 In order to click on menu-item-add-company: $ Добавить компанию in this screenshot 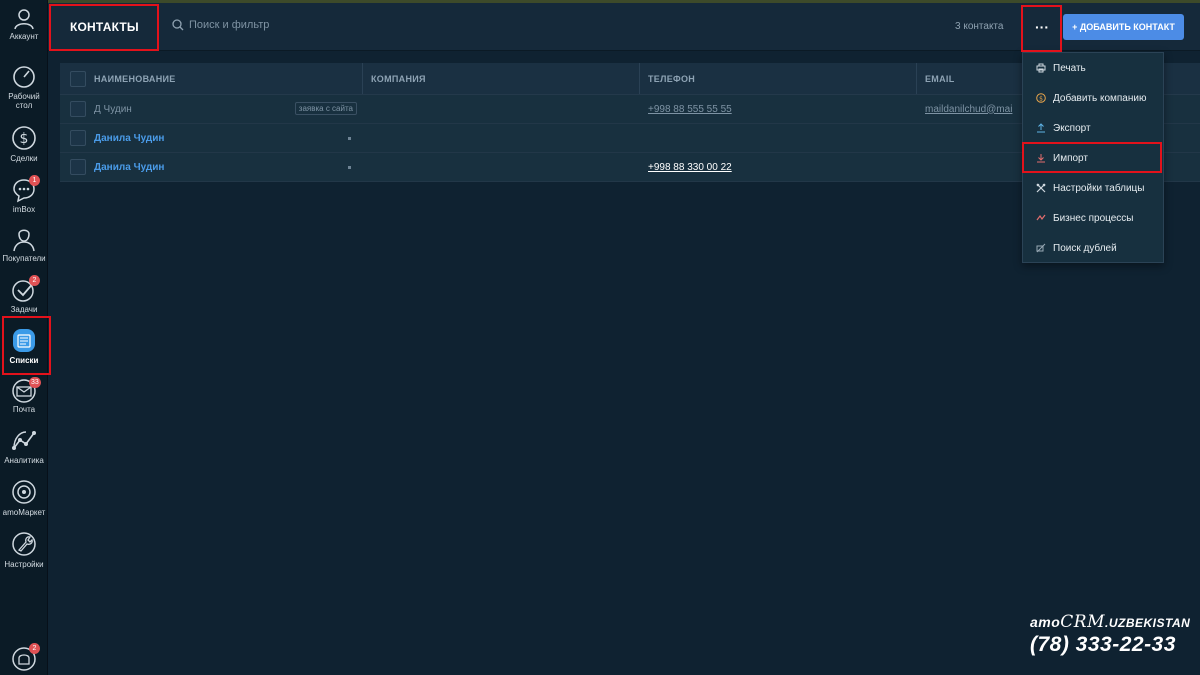, I will do `click(1093, 98)`.